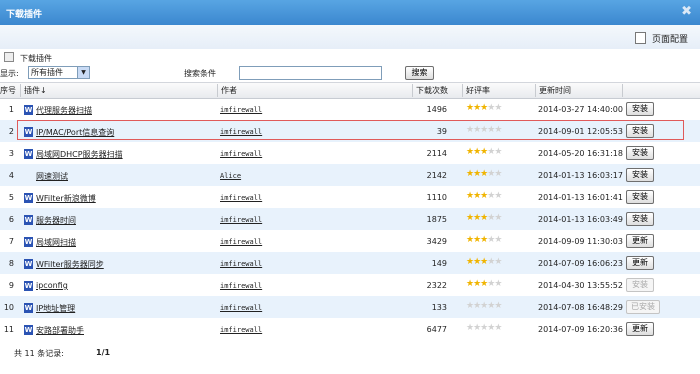  What do you see at coordinates (103, 352) in the screenshot?
I see `page-indicator: 1/1` at bounding box center [103, 352].